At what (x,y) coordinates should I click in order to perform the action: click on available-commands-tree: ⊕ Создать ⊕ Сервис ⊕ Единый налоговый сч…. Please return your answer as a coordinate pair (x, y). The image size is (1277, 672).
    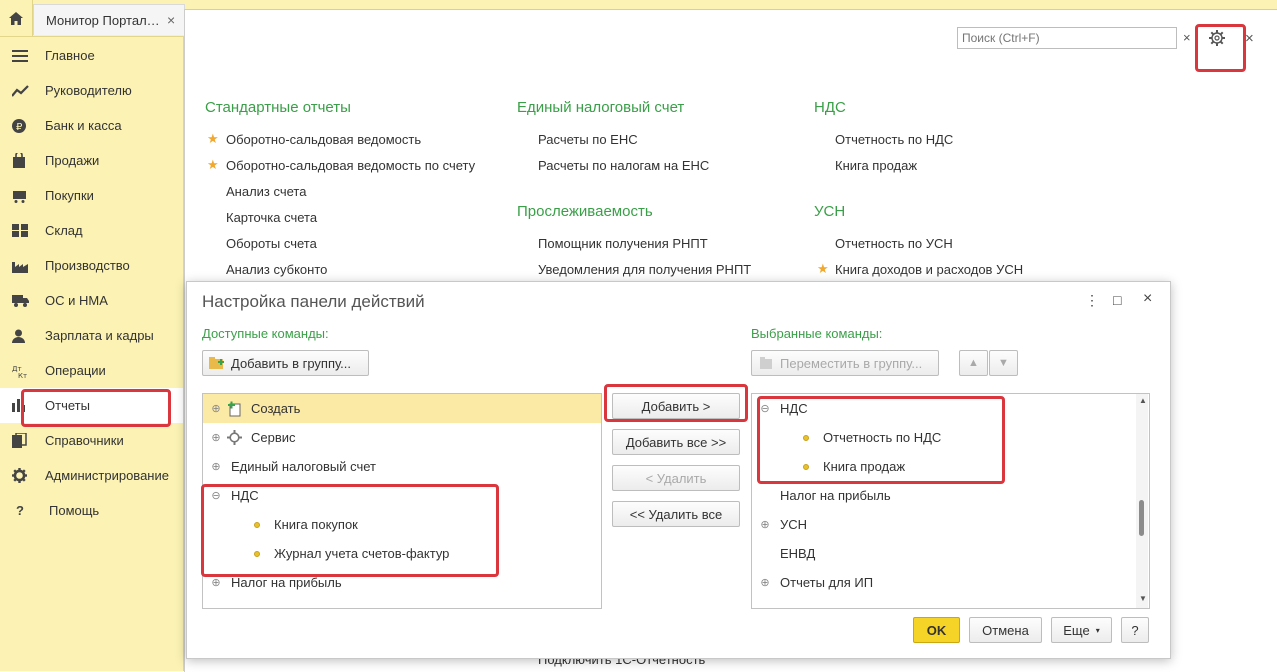
    Looking at the image, I should click on (402, 501).